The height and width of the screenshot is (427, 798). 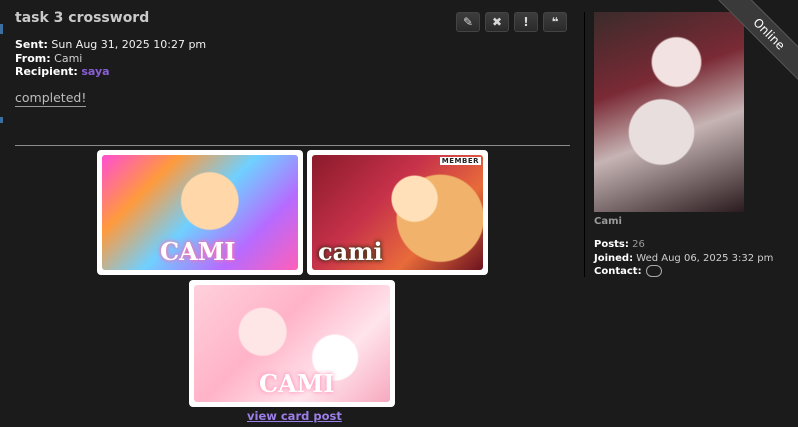 I want to click on quote-icon: ❝, so click(x=555, y=22).